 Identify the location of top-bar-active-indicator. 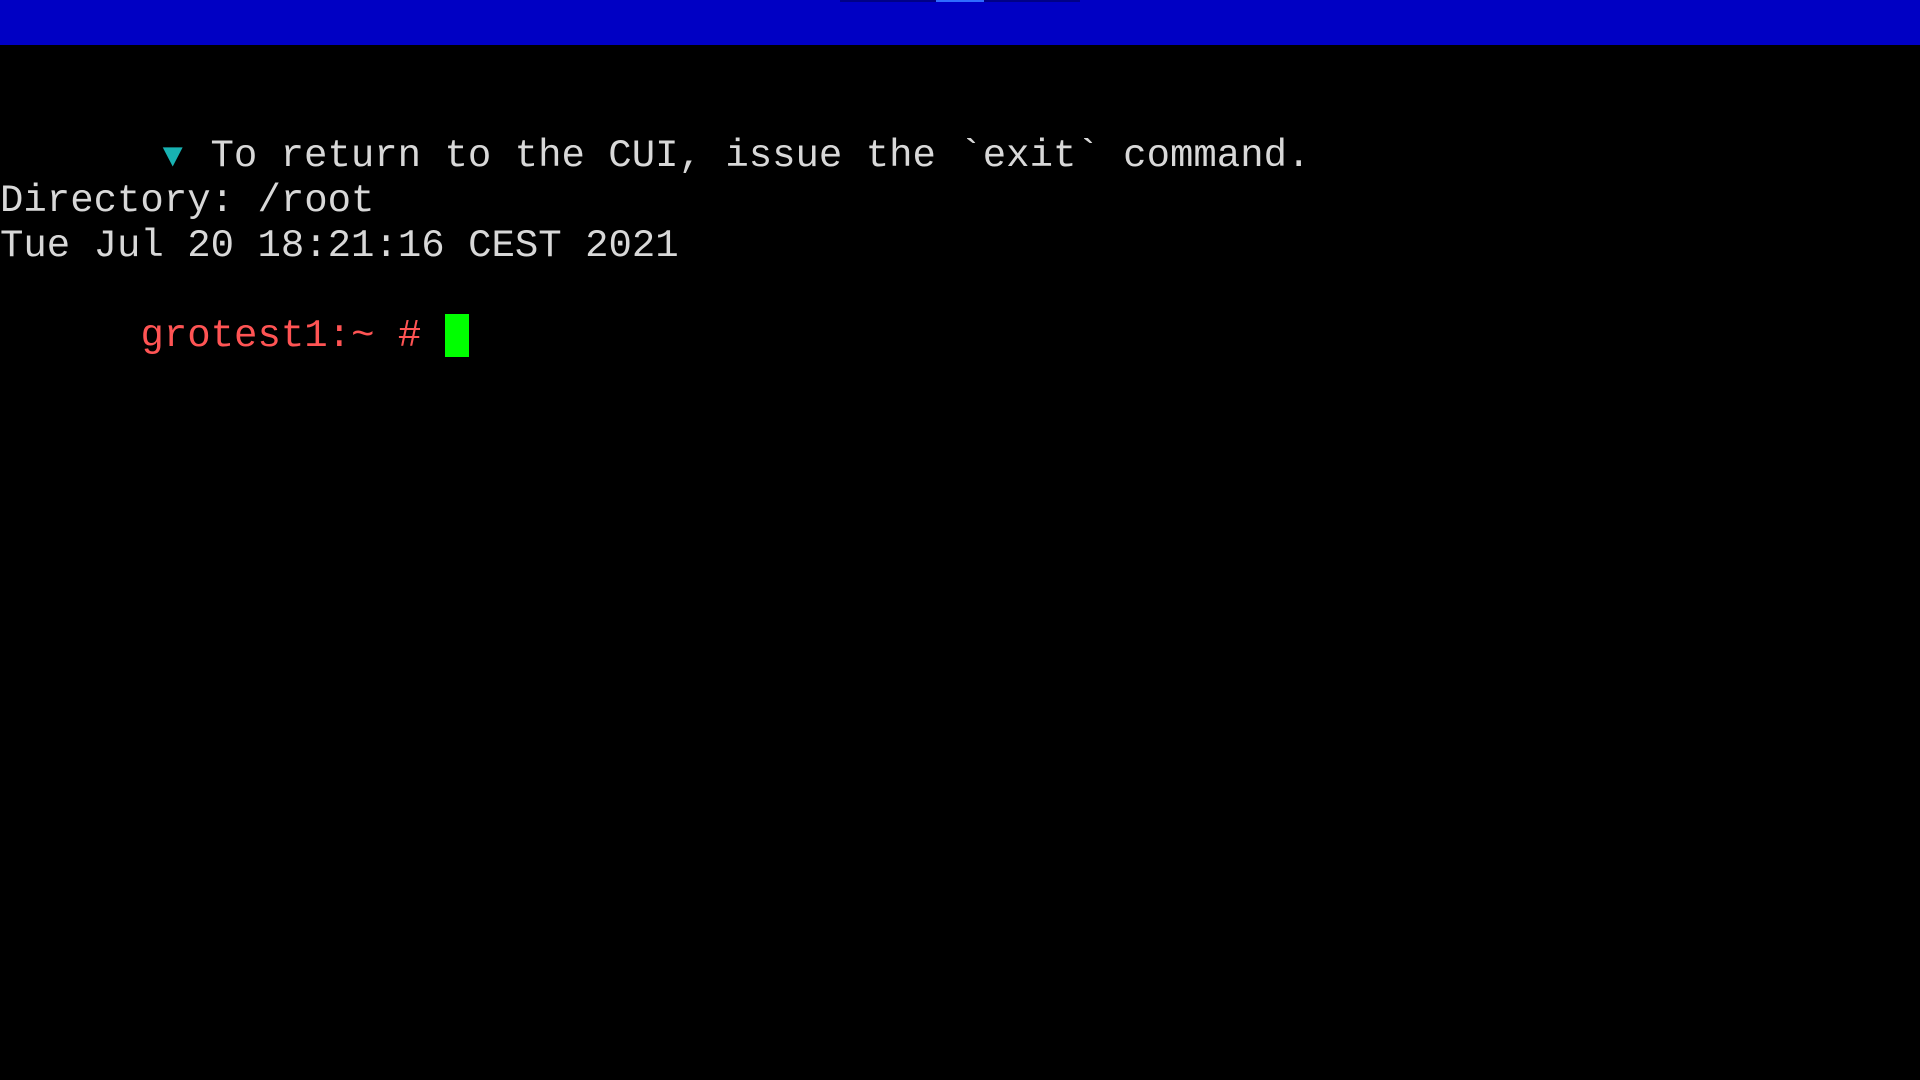
(960, 1).